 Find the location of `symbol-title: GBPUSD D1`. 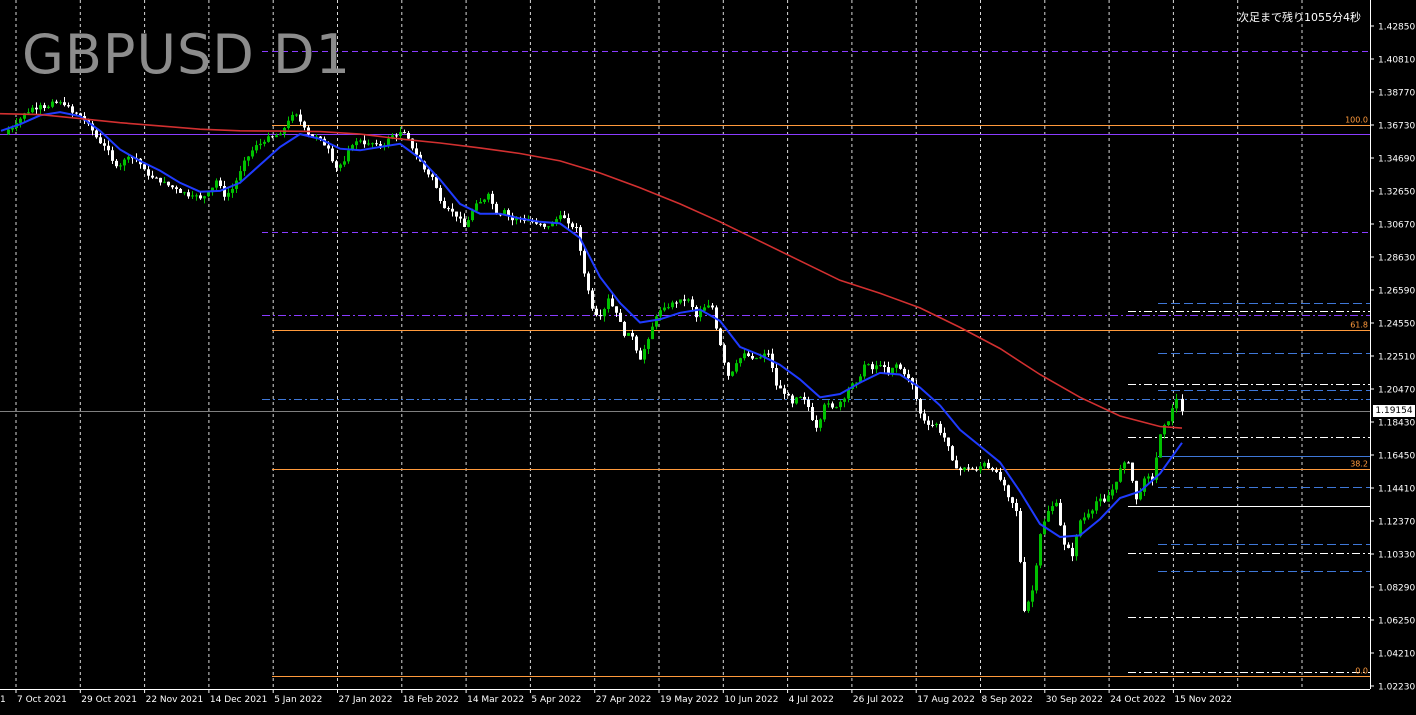

symbol-title: GBPUSD D1 is located at coordinates (186, 54).